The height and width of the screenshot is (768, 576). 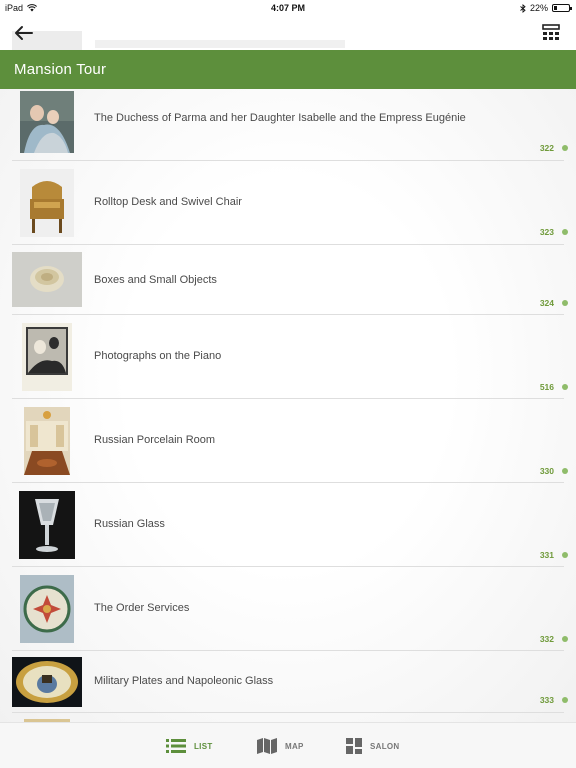 What do you see at coordinates (294, 746) in the screenshot?
I see `tab-map-label: MAP` at bounding box center [294, 746].